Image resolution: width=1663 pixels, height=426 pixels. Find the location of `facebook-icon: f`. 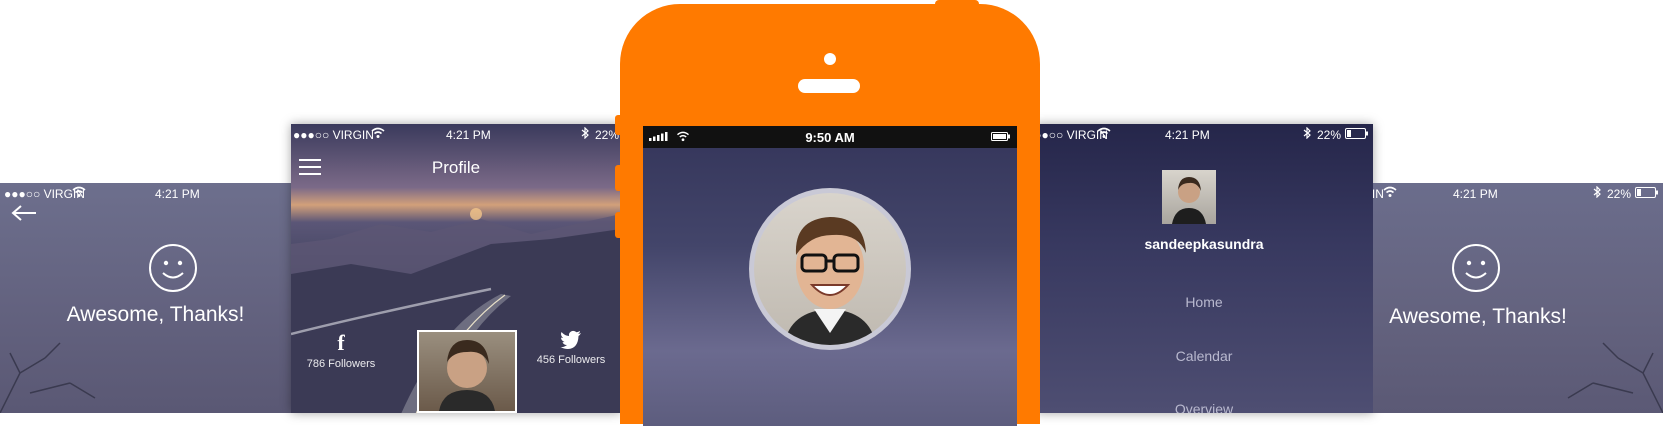

facebook-icon: f is located at coordinates (341, 342).